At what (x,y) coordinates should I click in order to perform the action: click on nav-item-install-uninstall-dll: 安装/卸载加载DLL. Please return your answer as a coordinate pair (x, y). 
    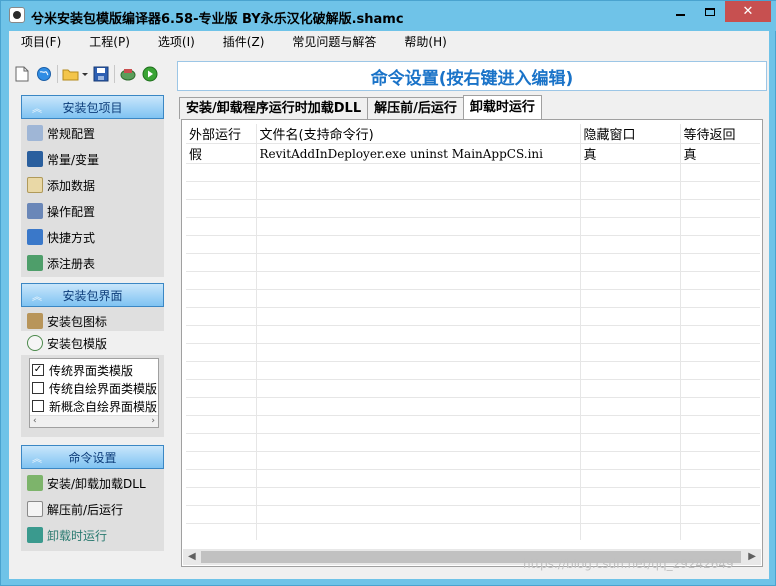
    Looking at the image, I should click on (92, 483).